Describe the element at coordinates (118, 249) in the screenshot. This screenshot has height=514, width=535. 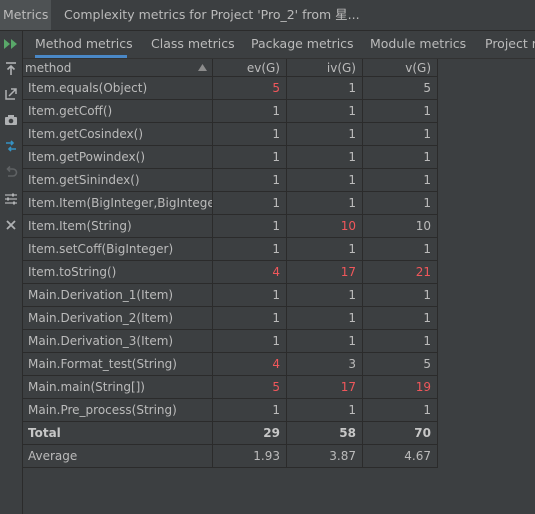
I see `method-cell: Item.setCoff(BigInteger)` at that location.